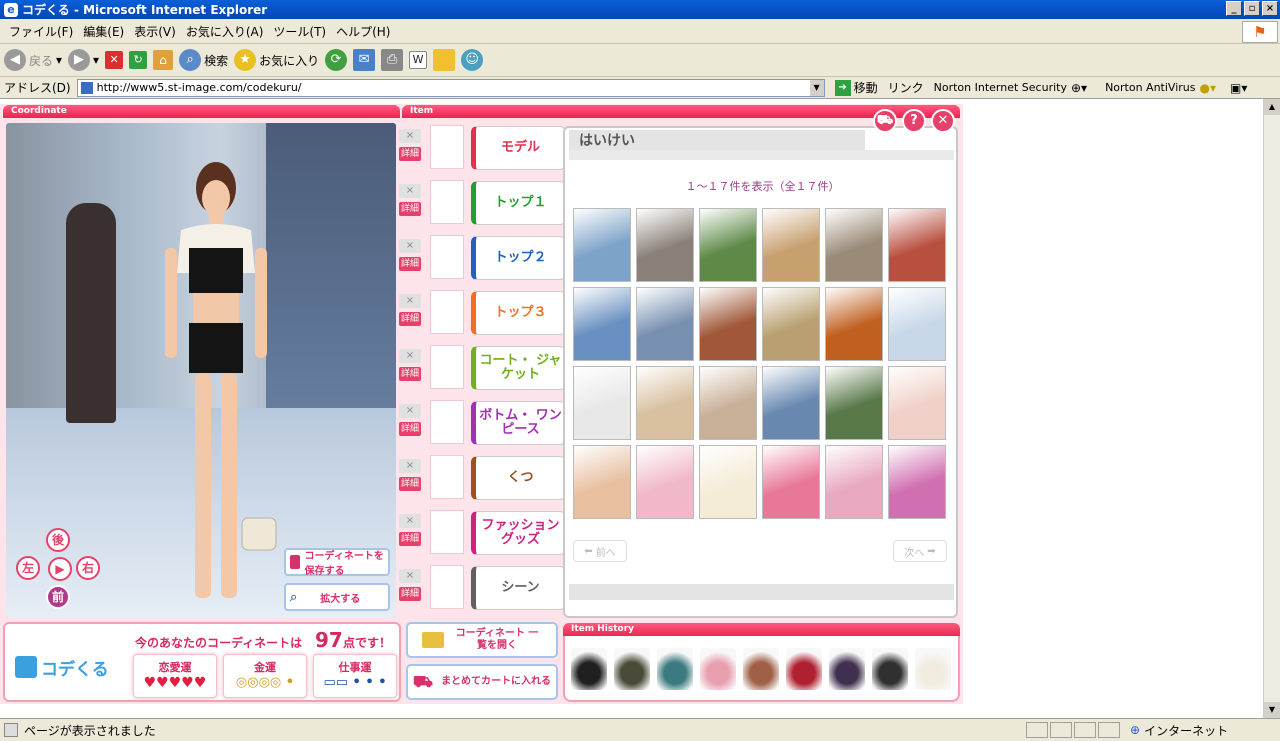 Image resolution: width=1280 pixels, height=741 pixels. Describe the element at coordinates (518, 423) in the screenshot. I see `category-button: ボトム・ ワンピース` at that location.